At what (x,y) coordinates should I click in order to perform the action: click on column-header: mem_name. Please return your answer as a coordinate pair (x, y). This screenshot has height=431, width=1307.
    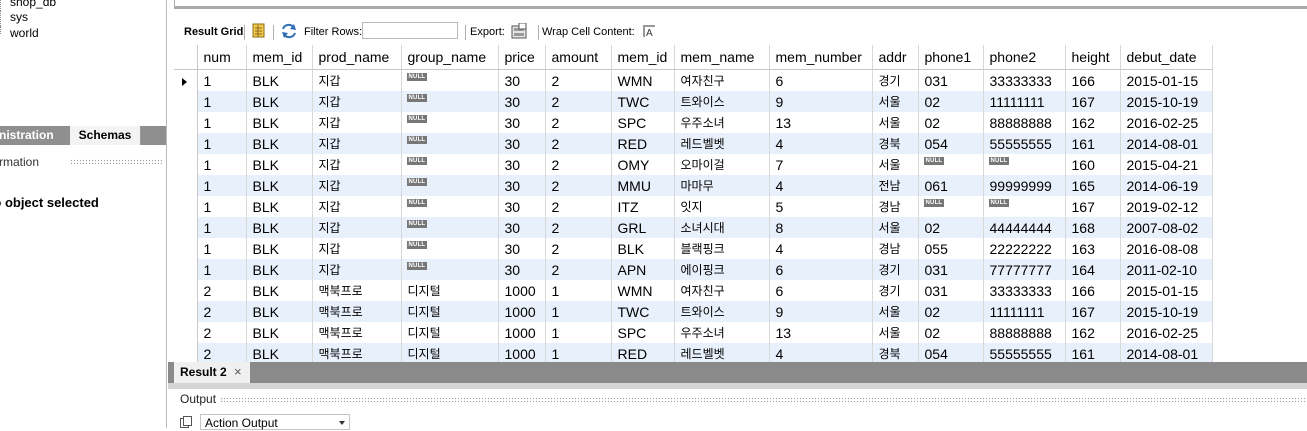
    Looking at the image, I should click on (722, 57).